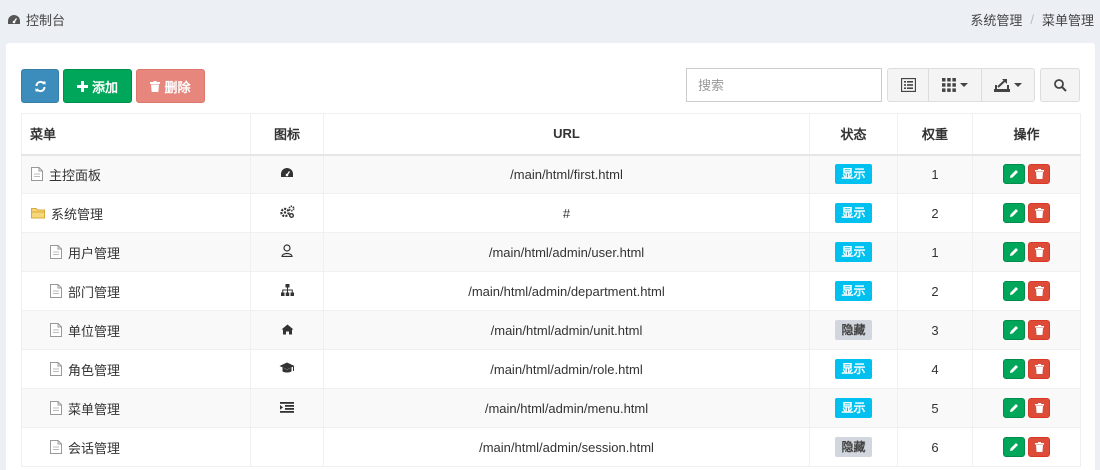 The width and height of the screenshot is (1100, 470). I want to click on table-row: 会话管理 /main/html/admin/session.html 隐藏 6, so click(551, 447).